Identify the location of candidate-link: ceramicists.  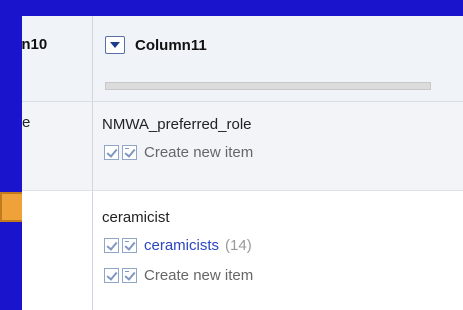
(181, 245).